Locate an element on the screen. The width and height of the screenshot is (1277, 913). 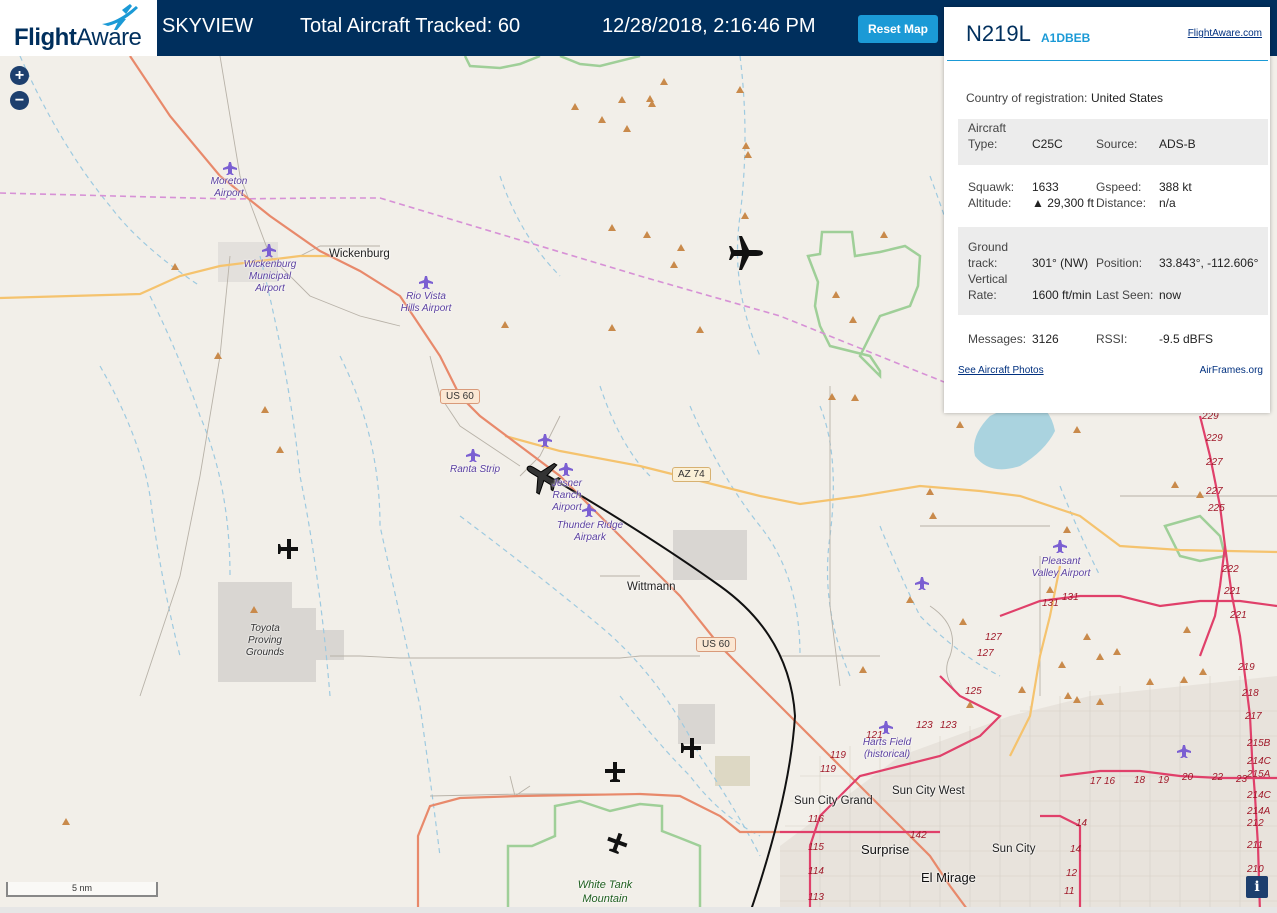
city-label-surprise: Surprise is located at coordinates (885, 849).